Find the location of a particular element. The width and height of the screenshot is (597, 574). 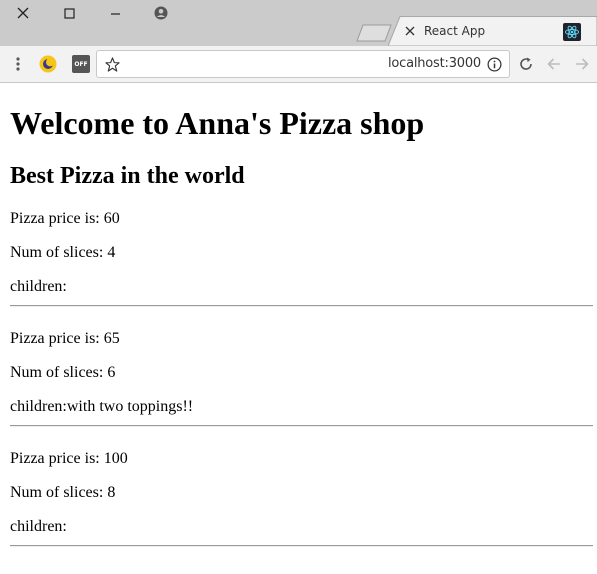

close-icon is located at coordinates (23, 13).